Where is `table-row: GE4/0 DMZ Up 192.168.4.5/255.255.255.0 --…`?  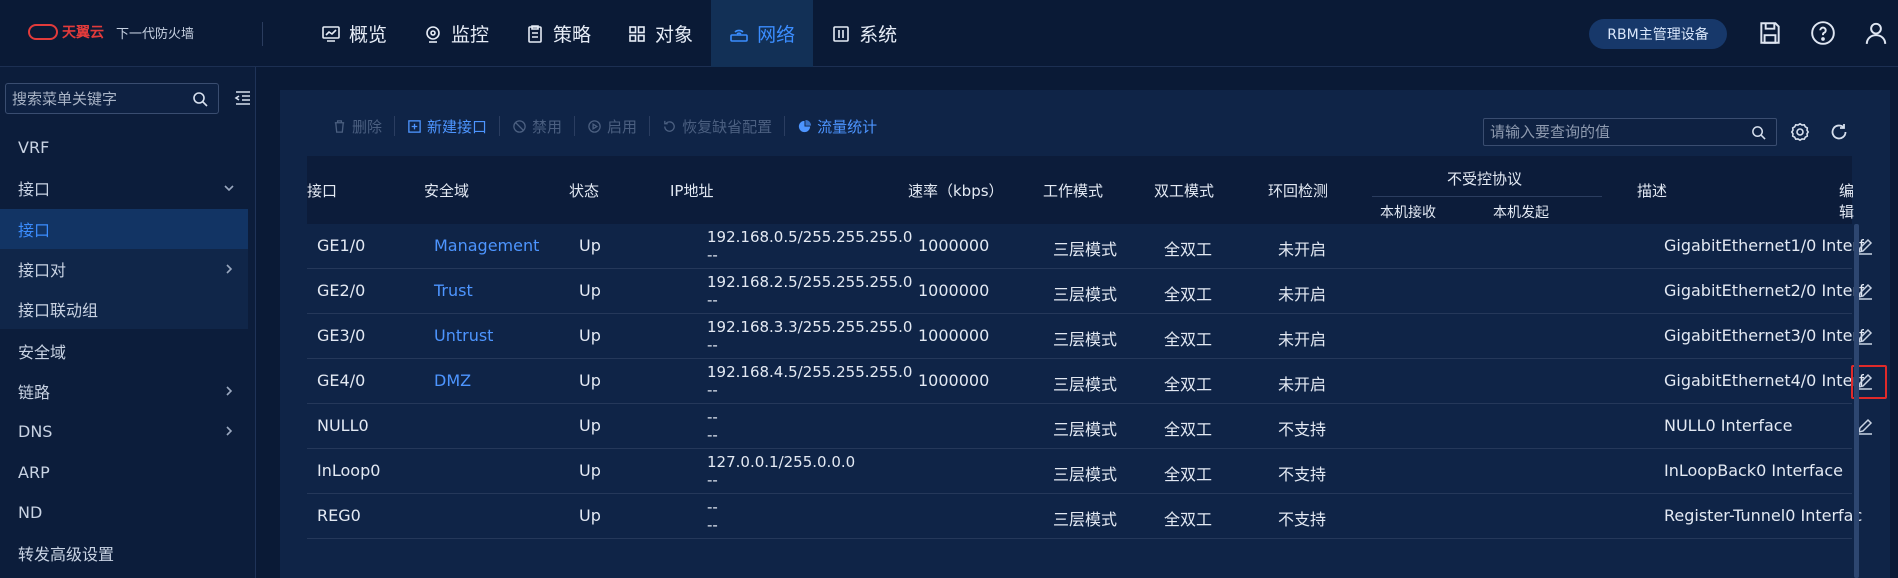 table-row: GE4/0 DMZ Up 192.168.4.5/255.255.255.0 --… is located at coordinates (1097, 381).